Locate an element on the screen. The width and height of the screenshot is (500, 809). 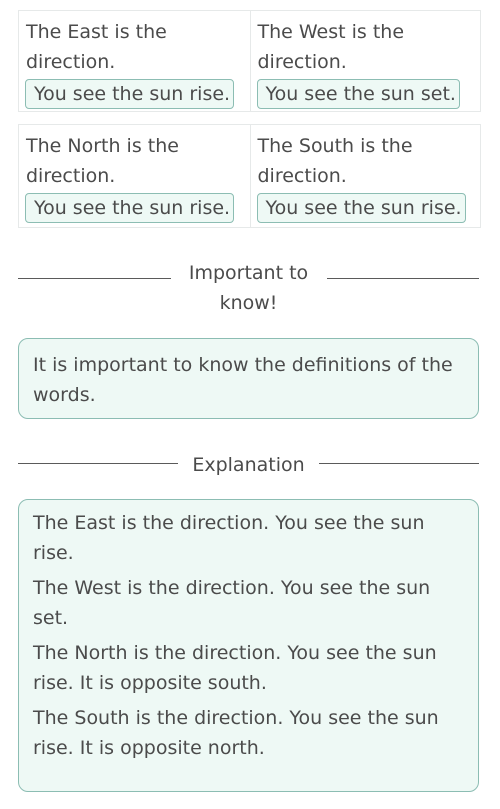
prompt-text: The North is the direction. is located at coordinates (102, 161).